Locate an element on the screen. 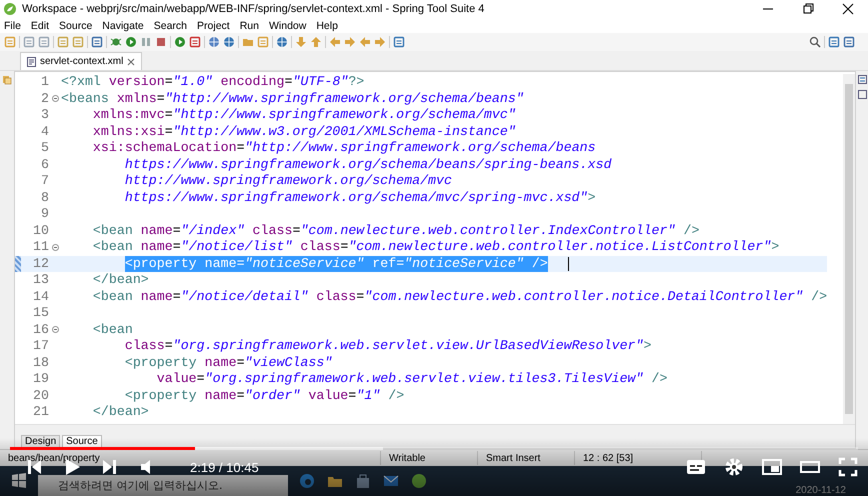  code-line: xmlns:xsi="http://www.w3.org/2001/XMLSchema-instance" is located at coordinates (304, 132).